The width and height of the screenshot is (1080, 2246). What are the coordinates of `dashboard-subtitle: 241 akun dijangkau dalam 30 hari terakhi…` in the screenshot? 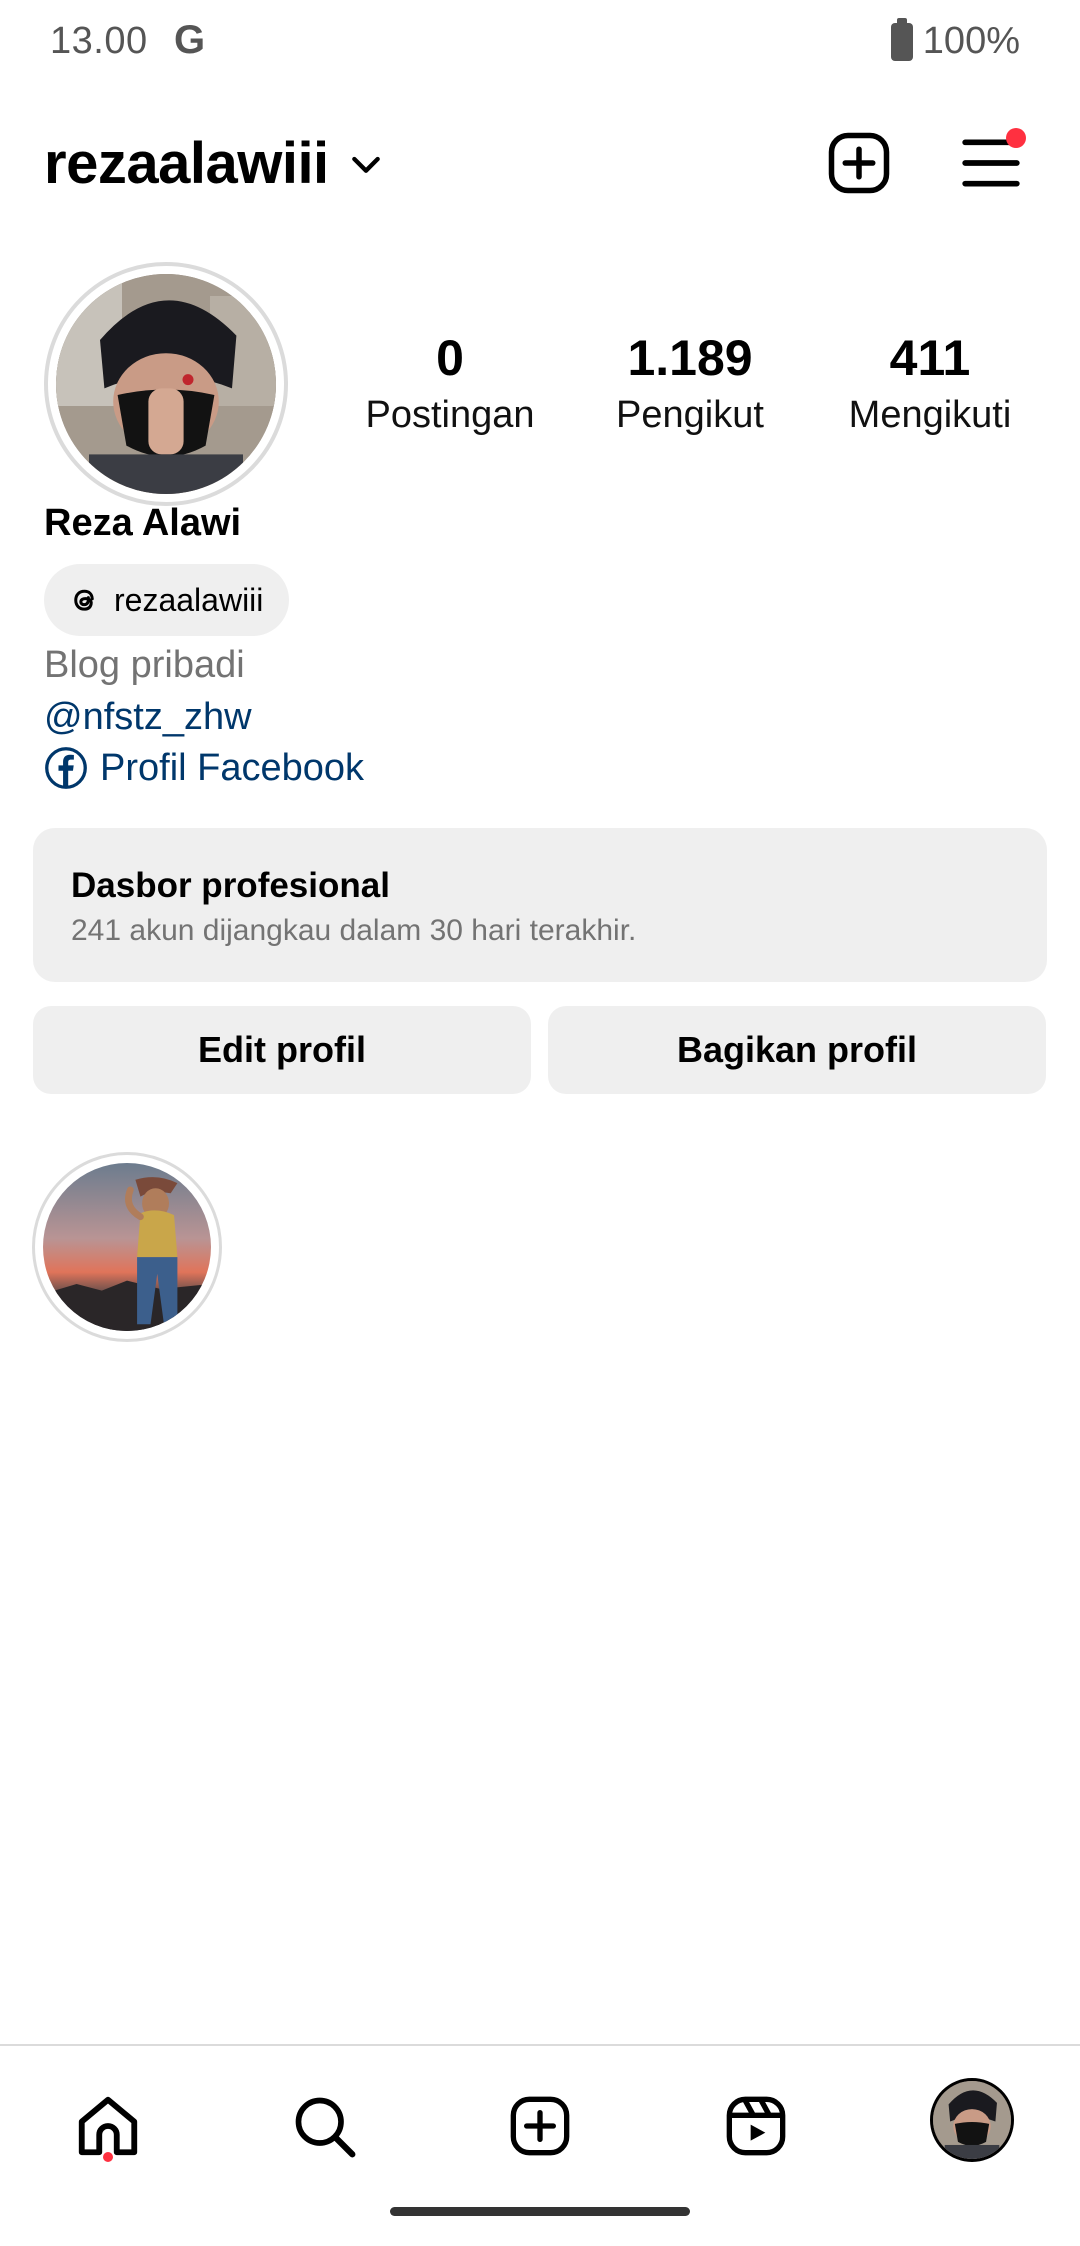 It's located at (354, 930).